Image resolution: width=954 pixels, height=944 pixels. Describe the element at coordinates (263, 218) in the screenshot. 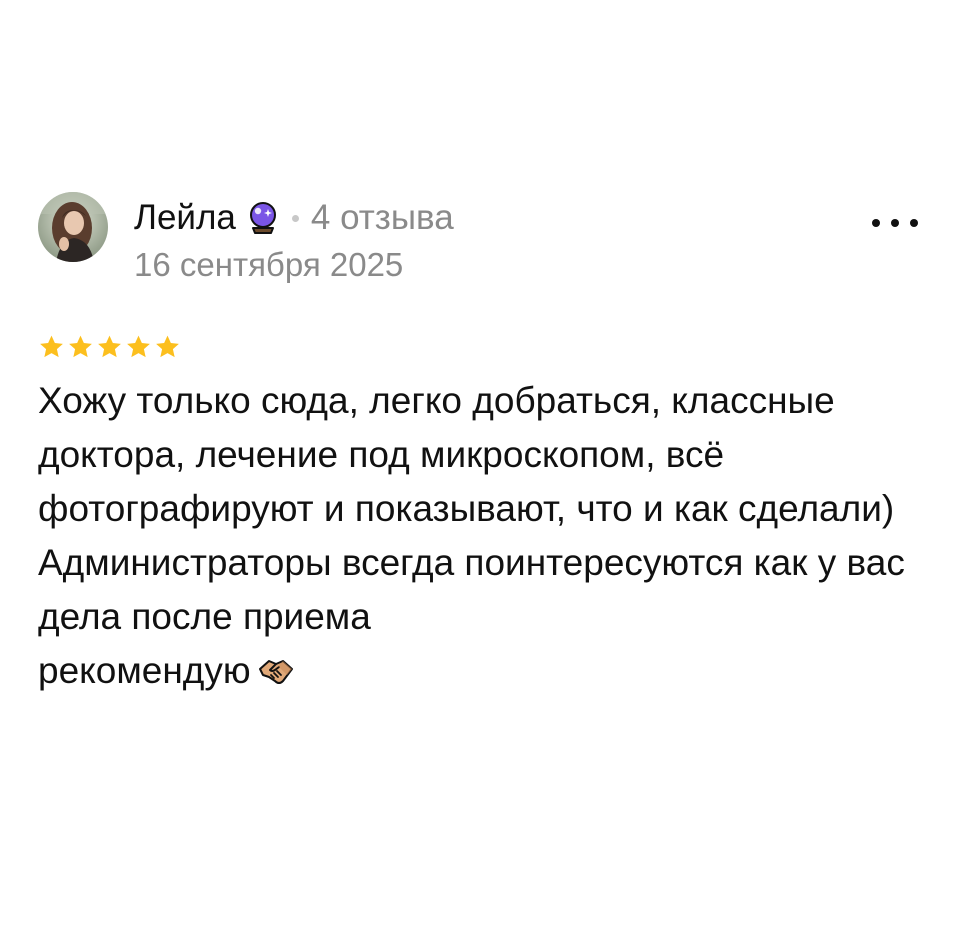

I see `crystal-ball-icon` at that location.